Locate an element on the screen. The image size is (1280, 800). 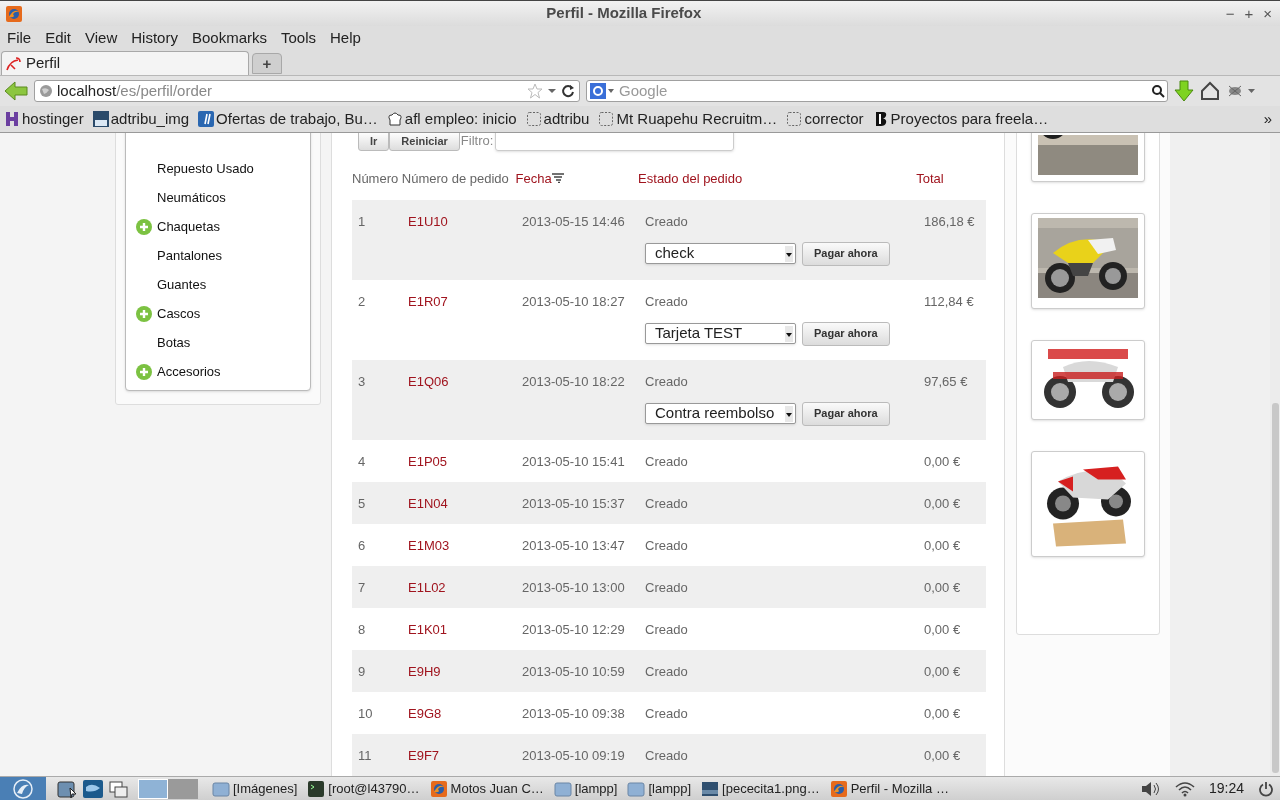
search-field: Google is located at coordinates (877, 91).